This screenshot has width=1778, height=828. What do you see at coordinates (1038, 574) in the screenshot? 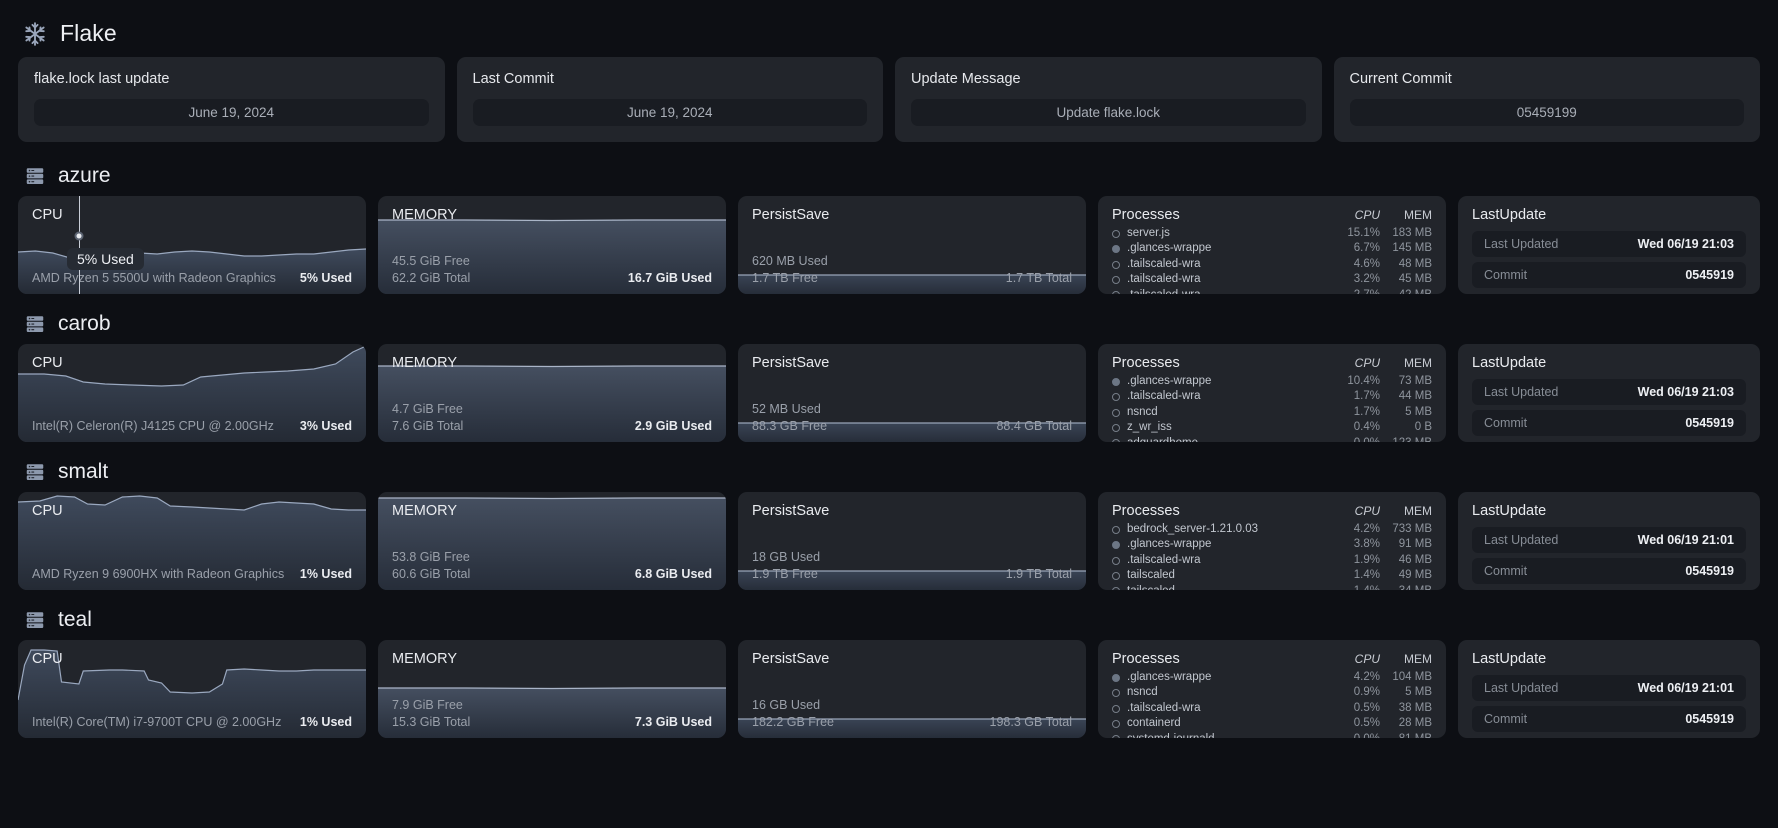
I see `persist-total: 1.9 TB Total` at bounding box center [1038, 574].